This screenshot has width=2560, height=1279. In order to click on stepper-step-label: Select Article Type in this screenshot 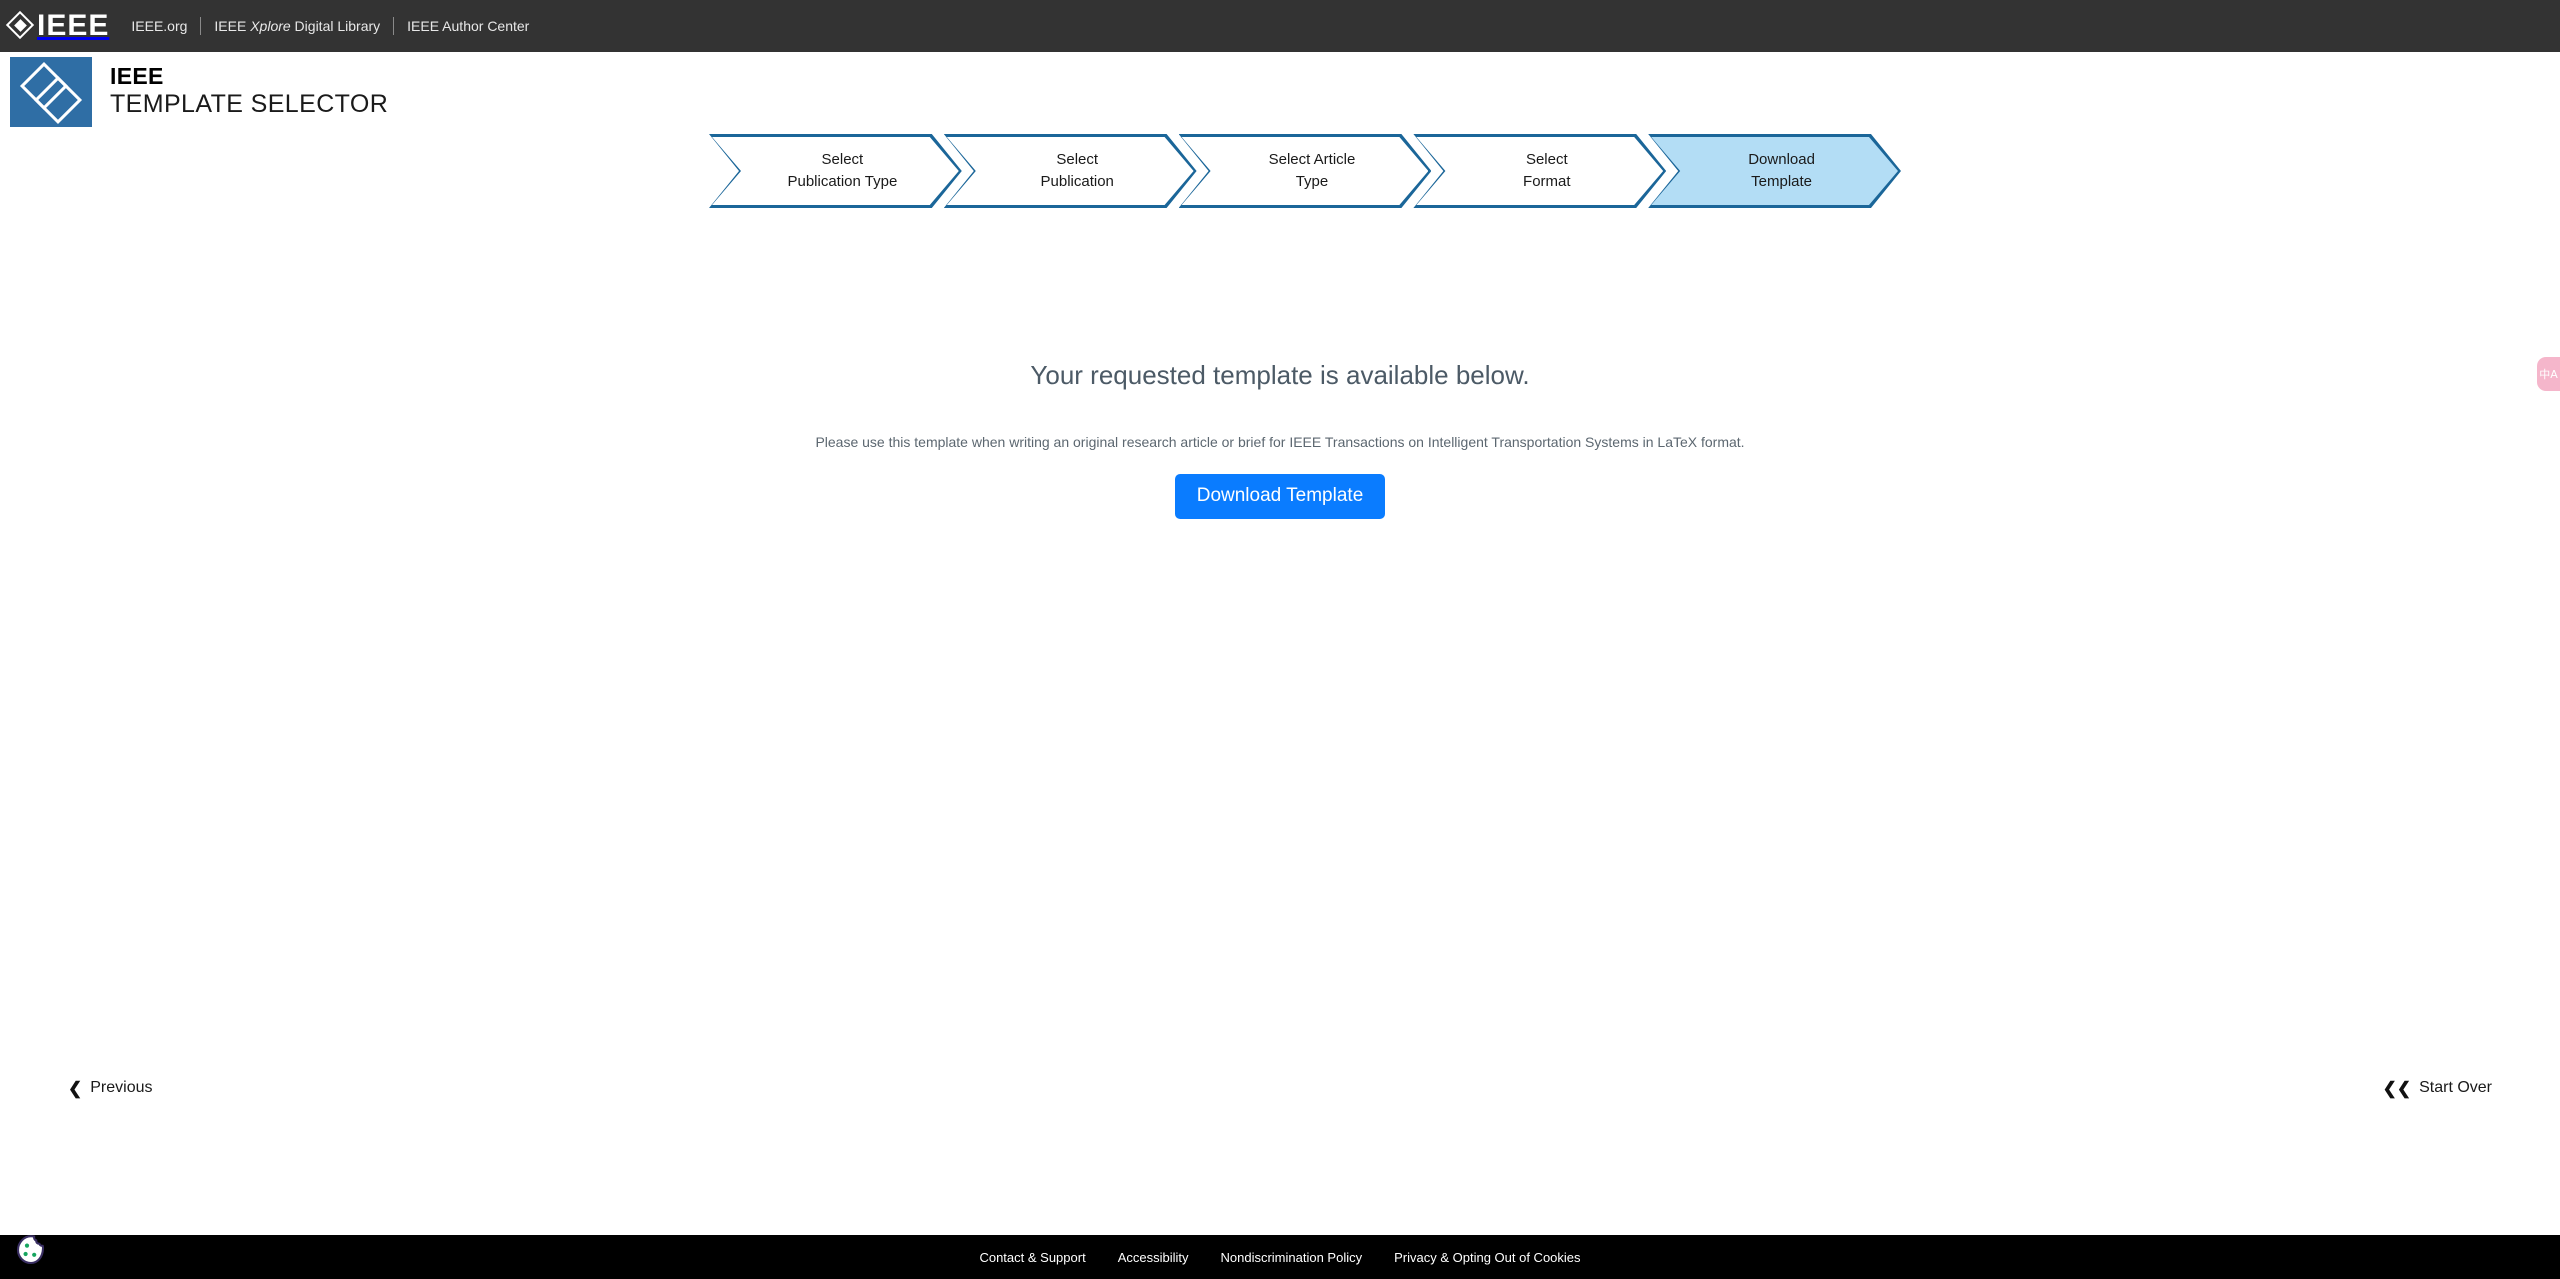, I will do `click(1312, 170)`.